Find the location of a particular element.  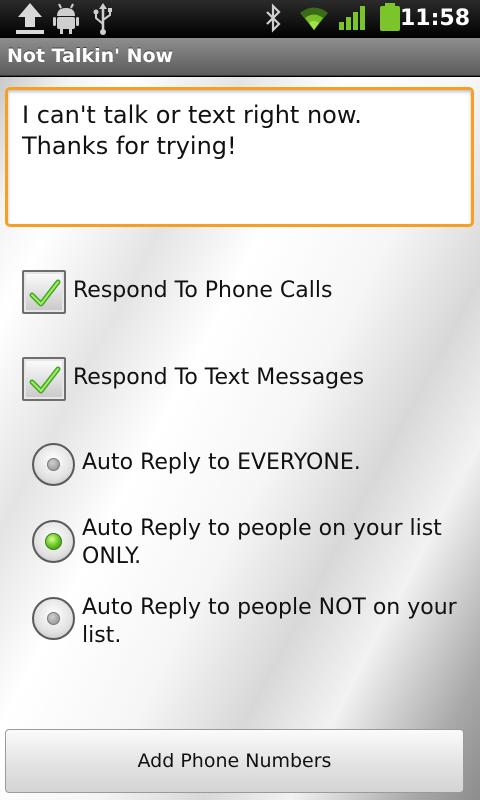

reply-everyone-label: Auto Reply to EVERYONE. is located at coordinates (221, 462).